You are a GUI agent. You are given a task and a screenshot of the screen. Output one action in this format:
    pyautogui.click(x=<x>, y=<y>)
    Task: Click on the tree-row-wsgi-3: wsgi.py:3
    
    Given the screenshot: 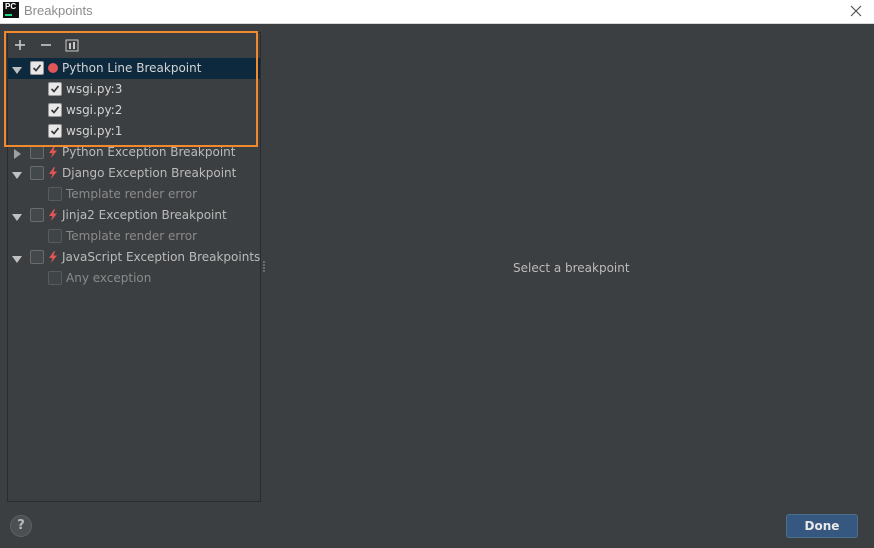 What is the action you would take?
    pyautogui.click(x=134, y=89)
    